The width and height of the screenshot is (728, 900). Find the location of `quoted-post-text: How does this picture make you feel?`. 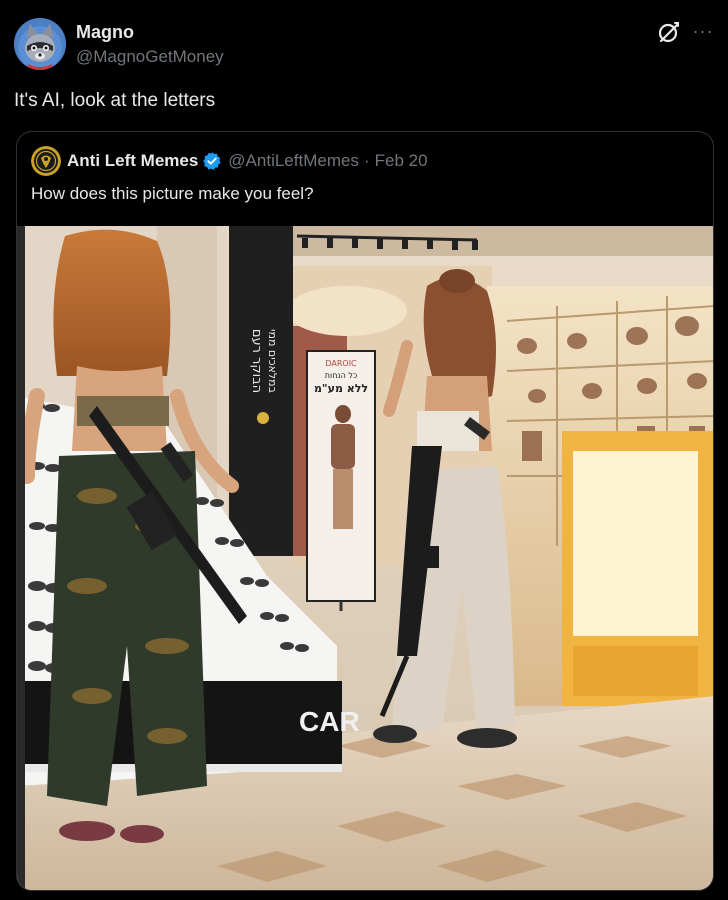

quoted-post-text: How does this picture make you feel? is located at coordinates (172, 193).